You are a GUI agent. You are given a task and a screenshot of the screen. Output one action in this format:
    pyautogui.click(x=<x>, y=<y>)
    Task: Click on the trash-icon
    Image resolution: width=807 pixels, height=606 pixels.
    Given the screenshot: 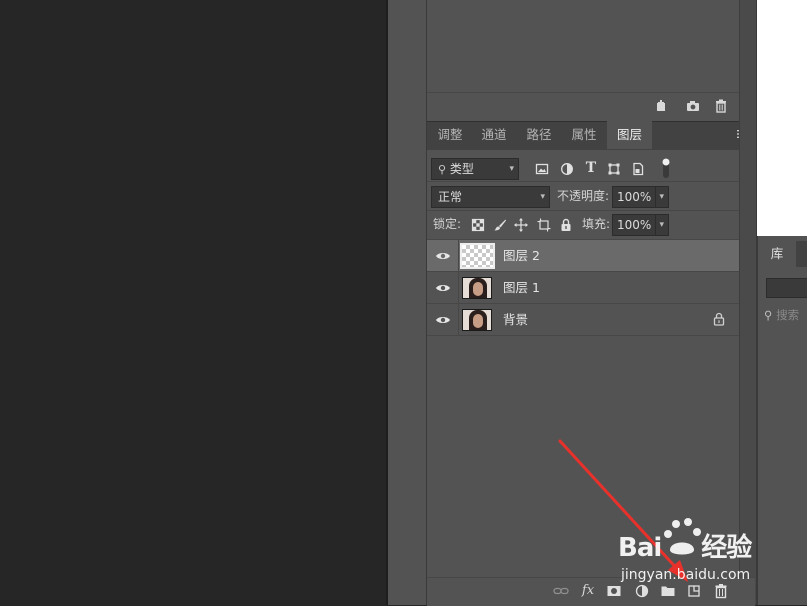 What is the action you would take?
    pyautogui.click(x=721, y=106)
    